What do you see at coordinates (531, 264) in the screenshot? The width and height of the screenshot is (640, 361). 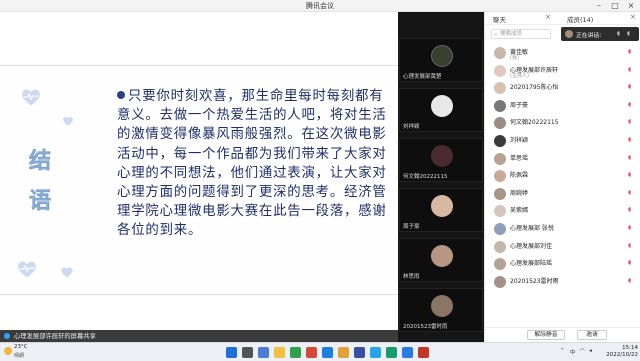 I see `member-name: 心理发展部陆瑶` at bounding box center [531, 264].